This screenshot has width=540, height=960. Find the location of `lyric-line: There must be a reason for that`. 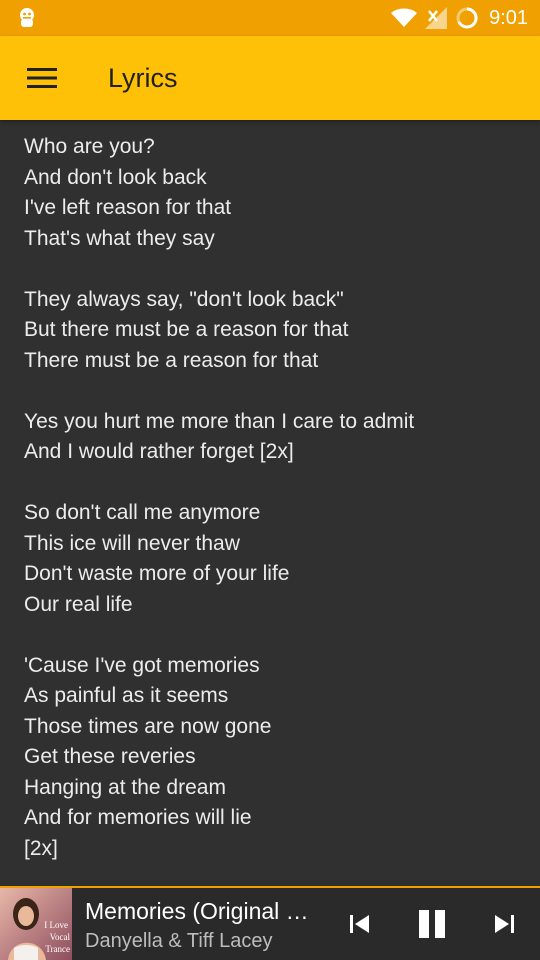

lyric-line: There must be a reason for that is located at coordinates (171, 360).